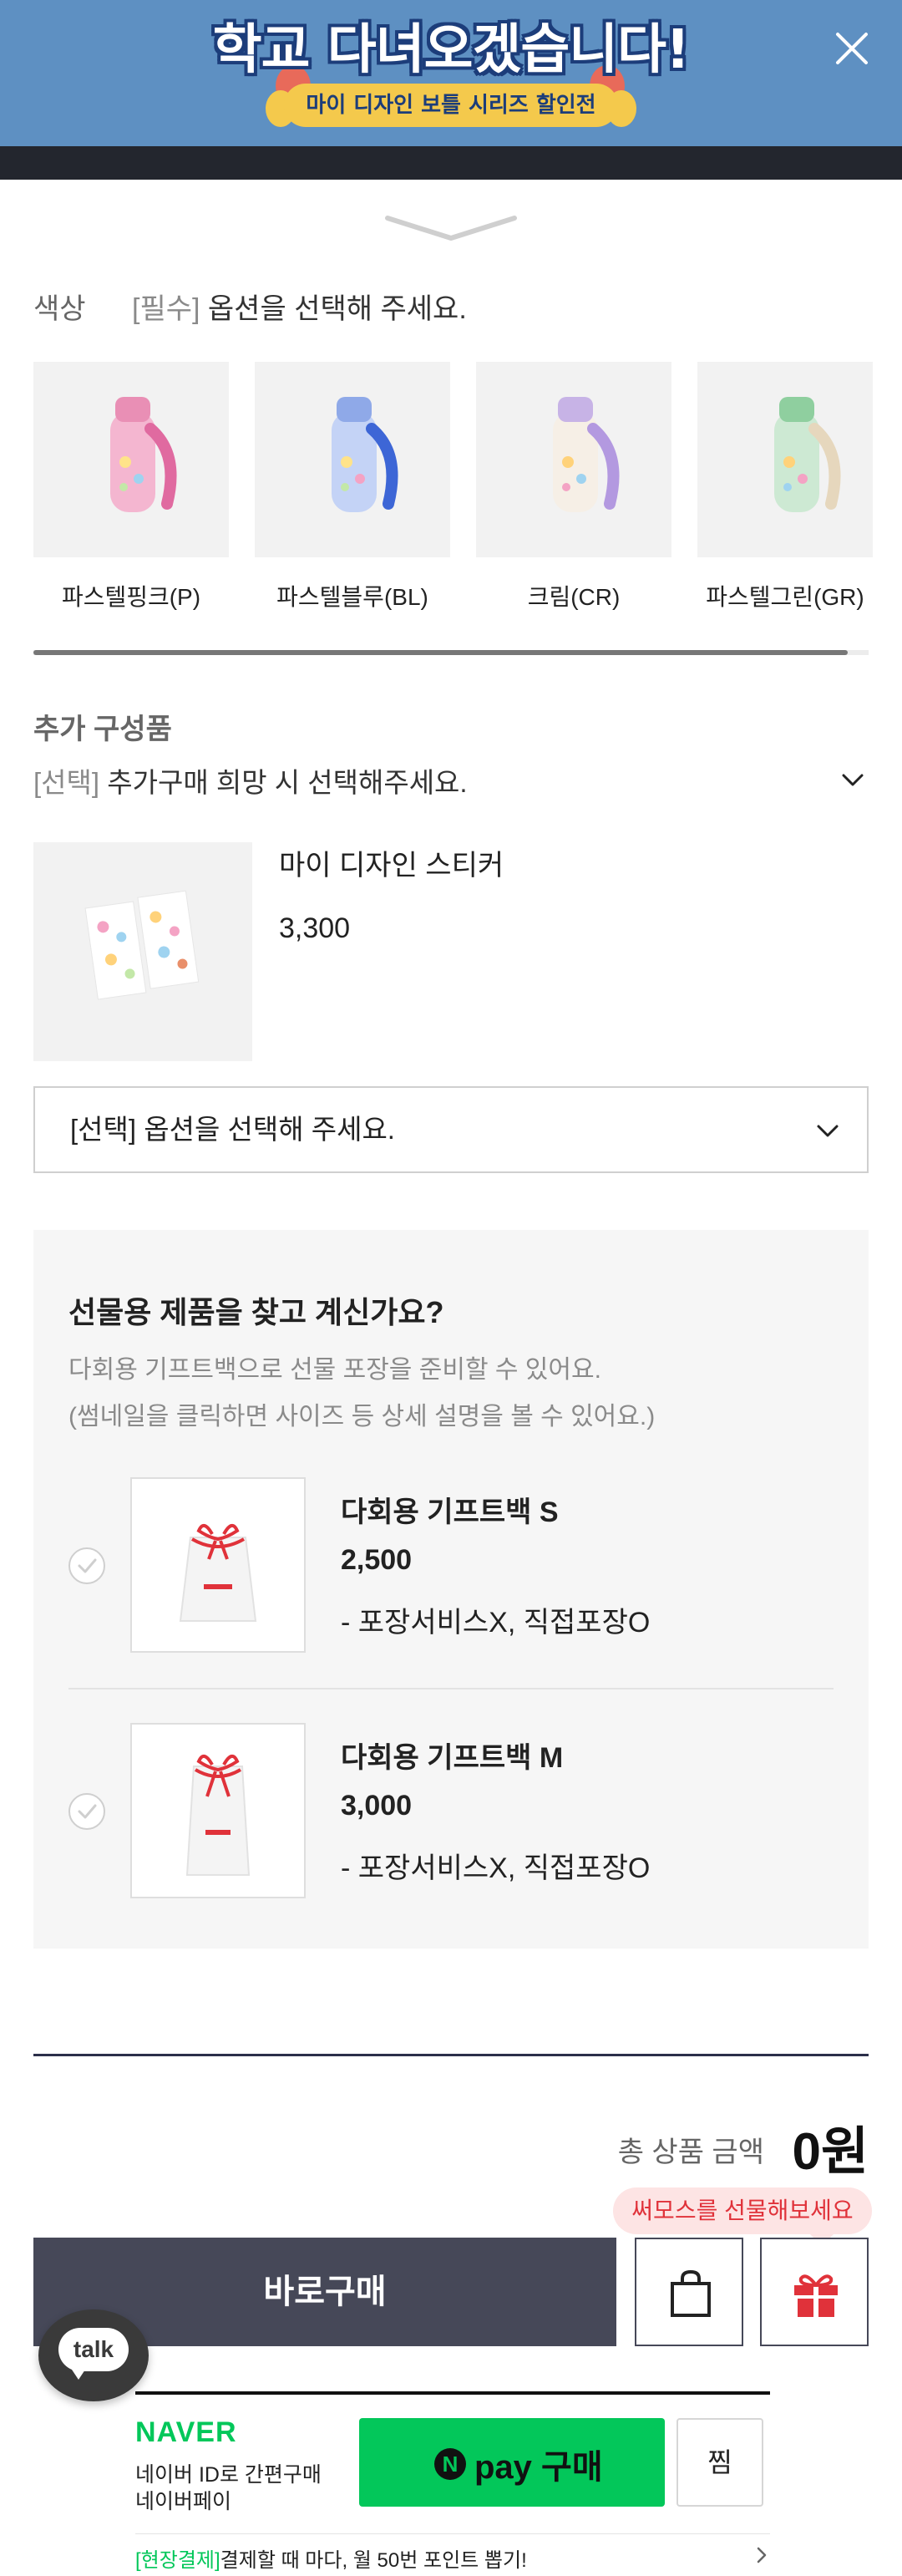 The width and height of the screenshot is (902, 2576). I want to click on swatch-label: 크림(CR), so click(574, 597).